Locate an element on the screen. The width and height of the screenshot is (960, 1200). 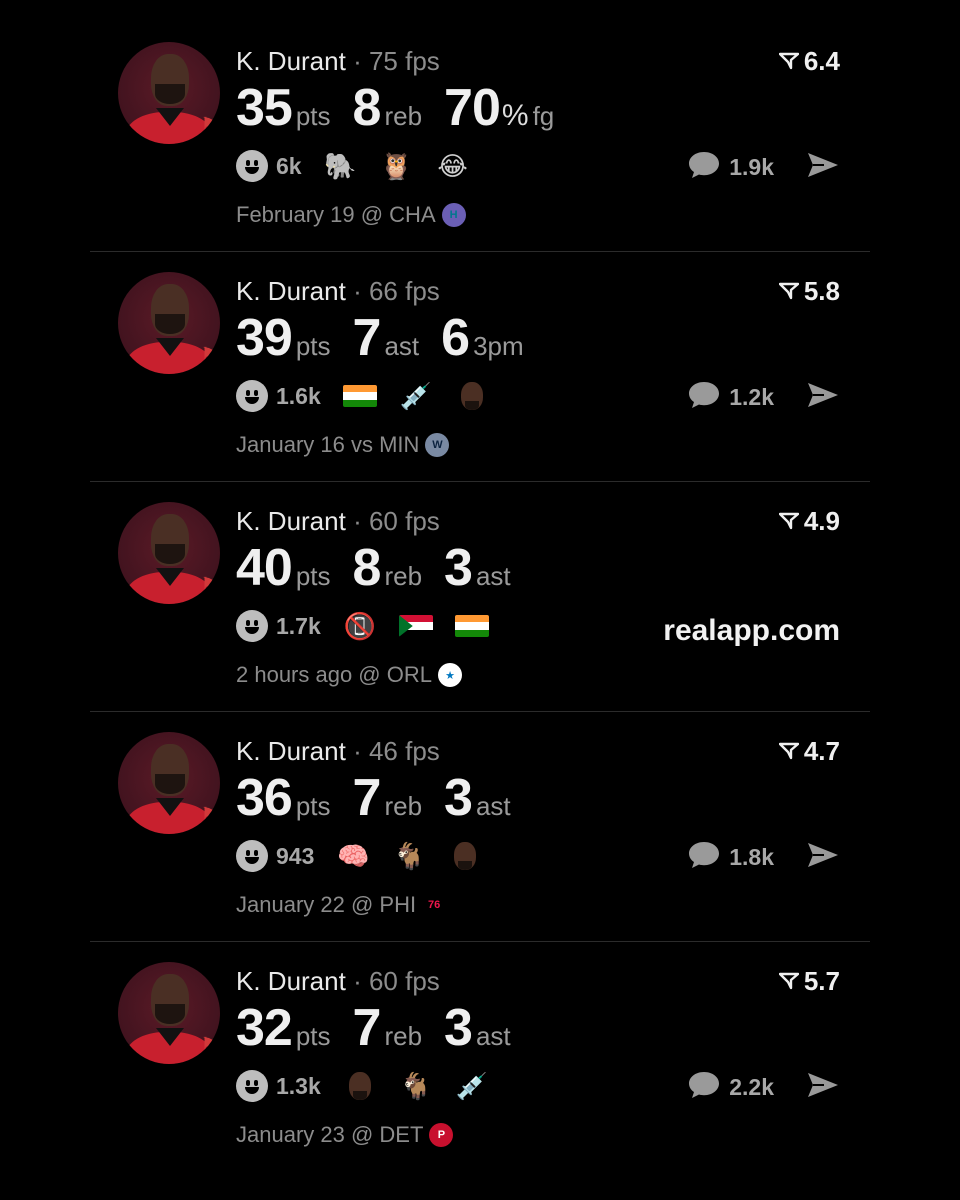
laughing-face-icon: 😂 is located at coordinates (453, 166).